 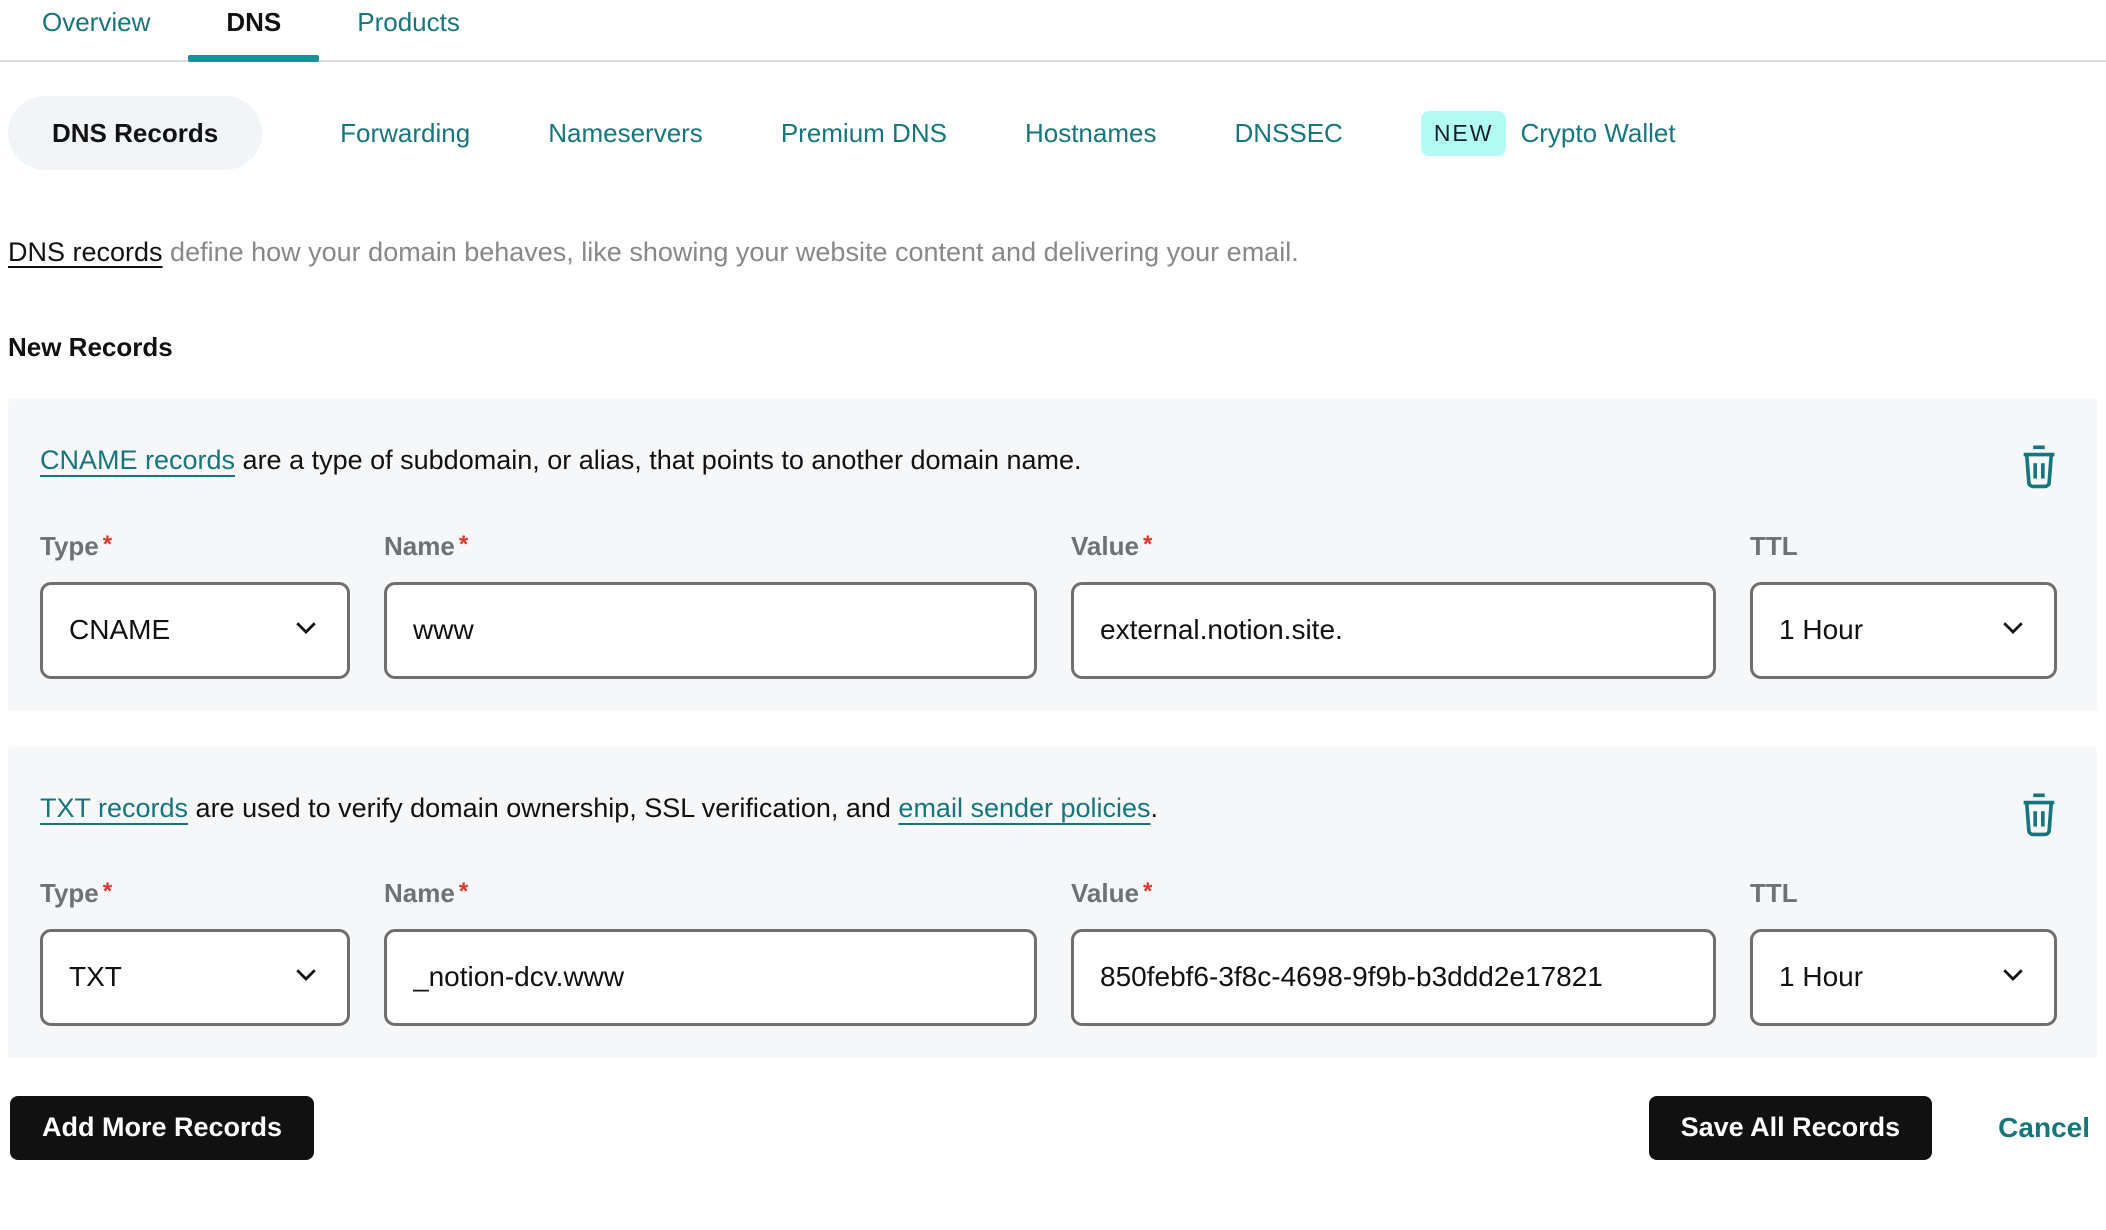 I want to click on cname-type-value: CNAME, so click(x=120, y=630).